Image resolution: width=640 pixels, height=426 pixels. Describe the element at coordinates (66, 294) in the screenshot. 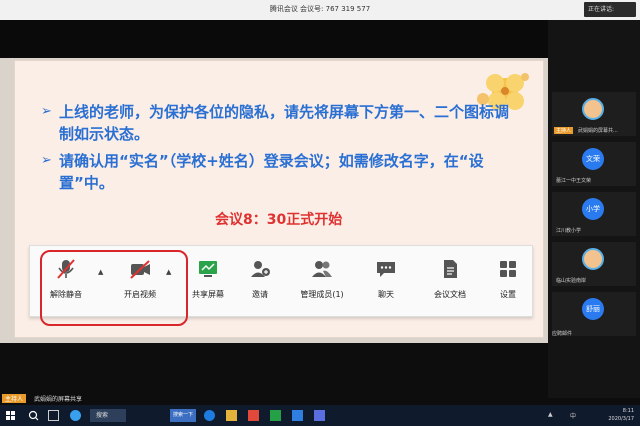

I see `unmute-label: 解除静音` at that location.